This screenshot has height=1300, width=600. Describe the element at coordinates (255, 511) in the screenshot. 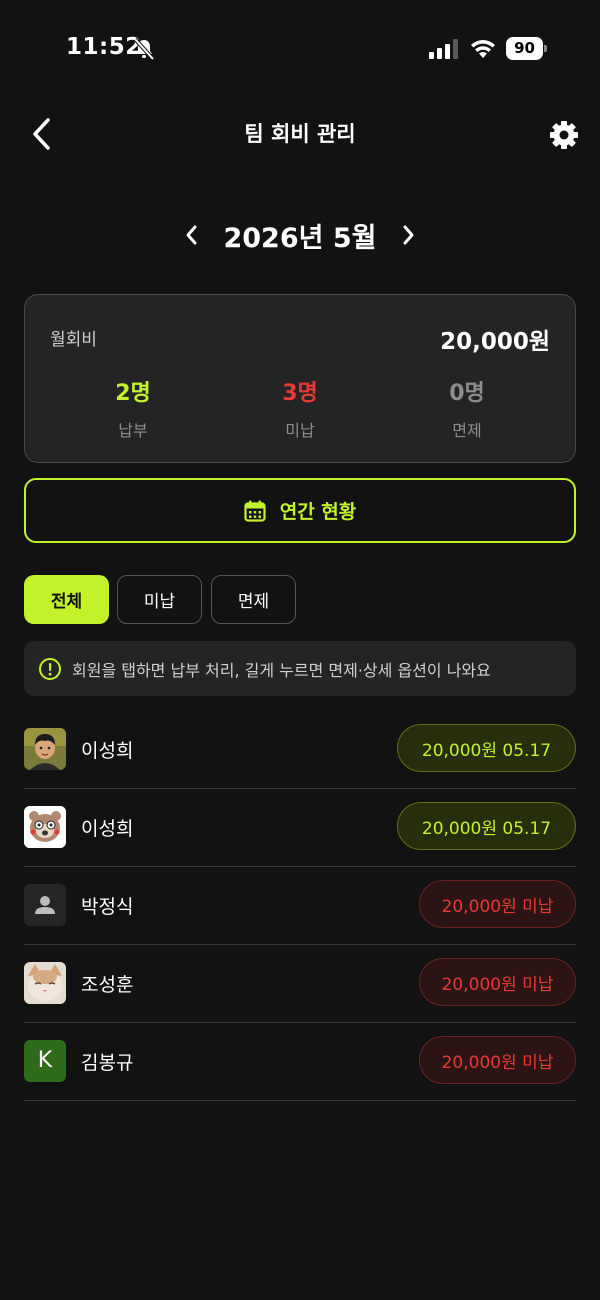

I see `calendar-icon` at that location.